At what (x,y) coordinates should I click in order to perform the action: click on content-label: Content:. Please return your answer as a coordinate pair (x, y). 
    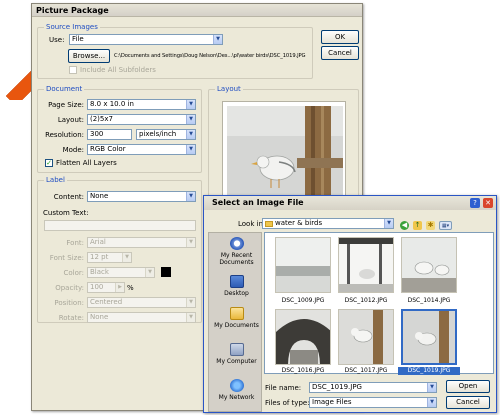
    Looking at the image, I should click on (68, 197).